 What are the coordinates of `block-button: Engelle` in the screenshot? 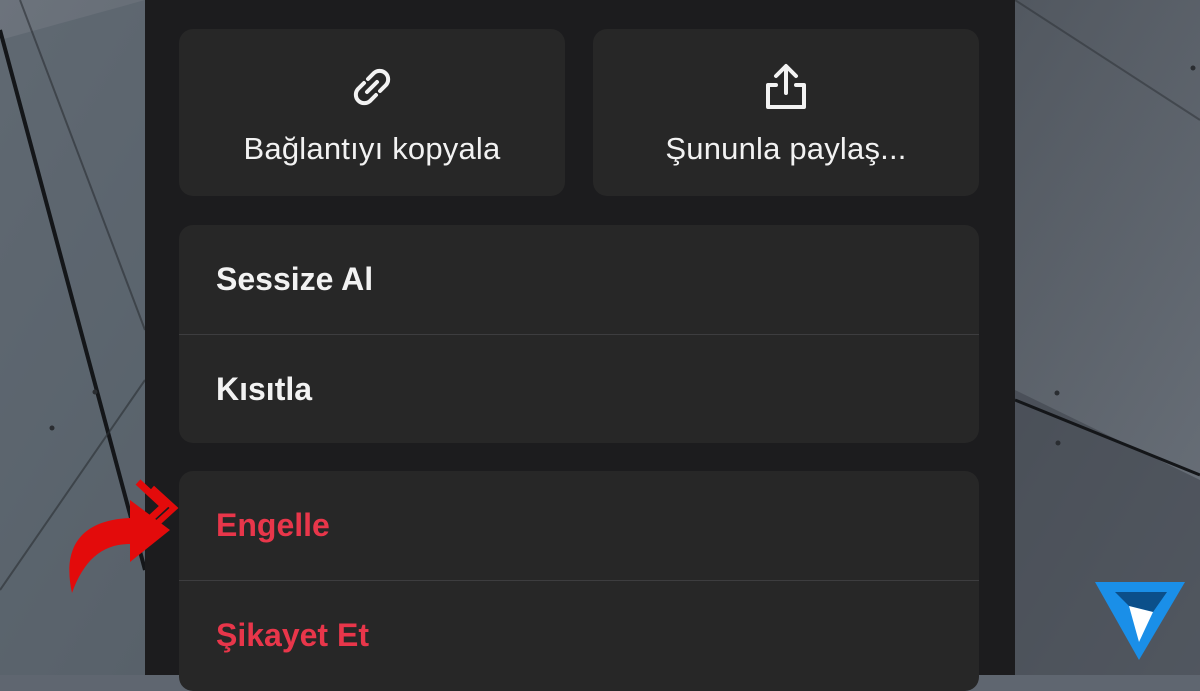 It's located at (579, 525).